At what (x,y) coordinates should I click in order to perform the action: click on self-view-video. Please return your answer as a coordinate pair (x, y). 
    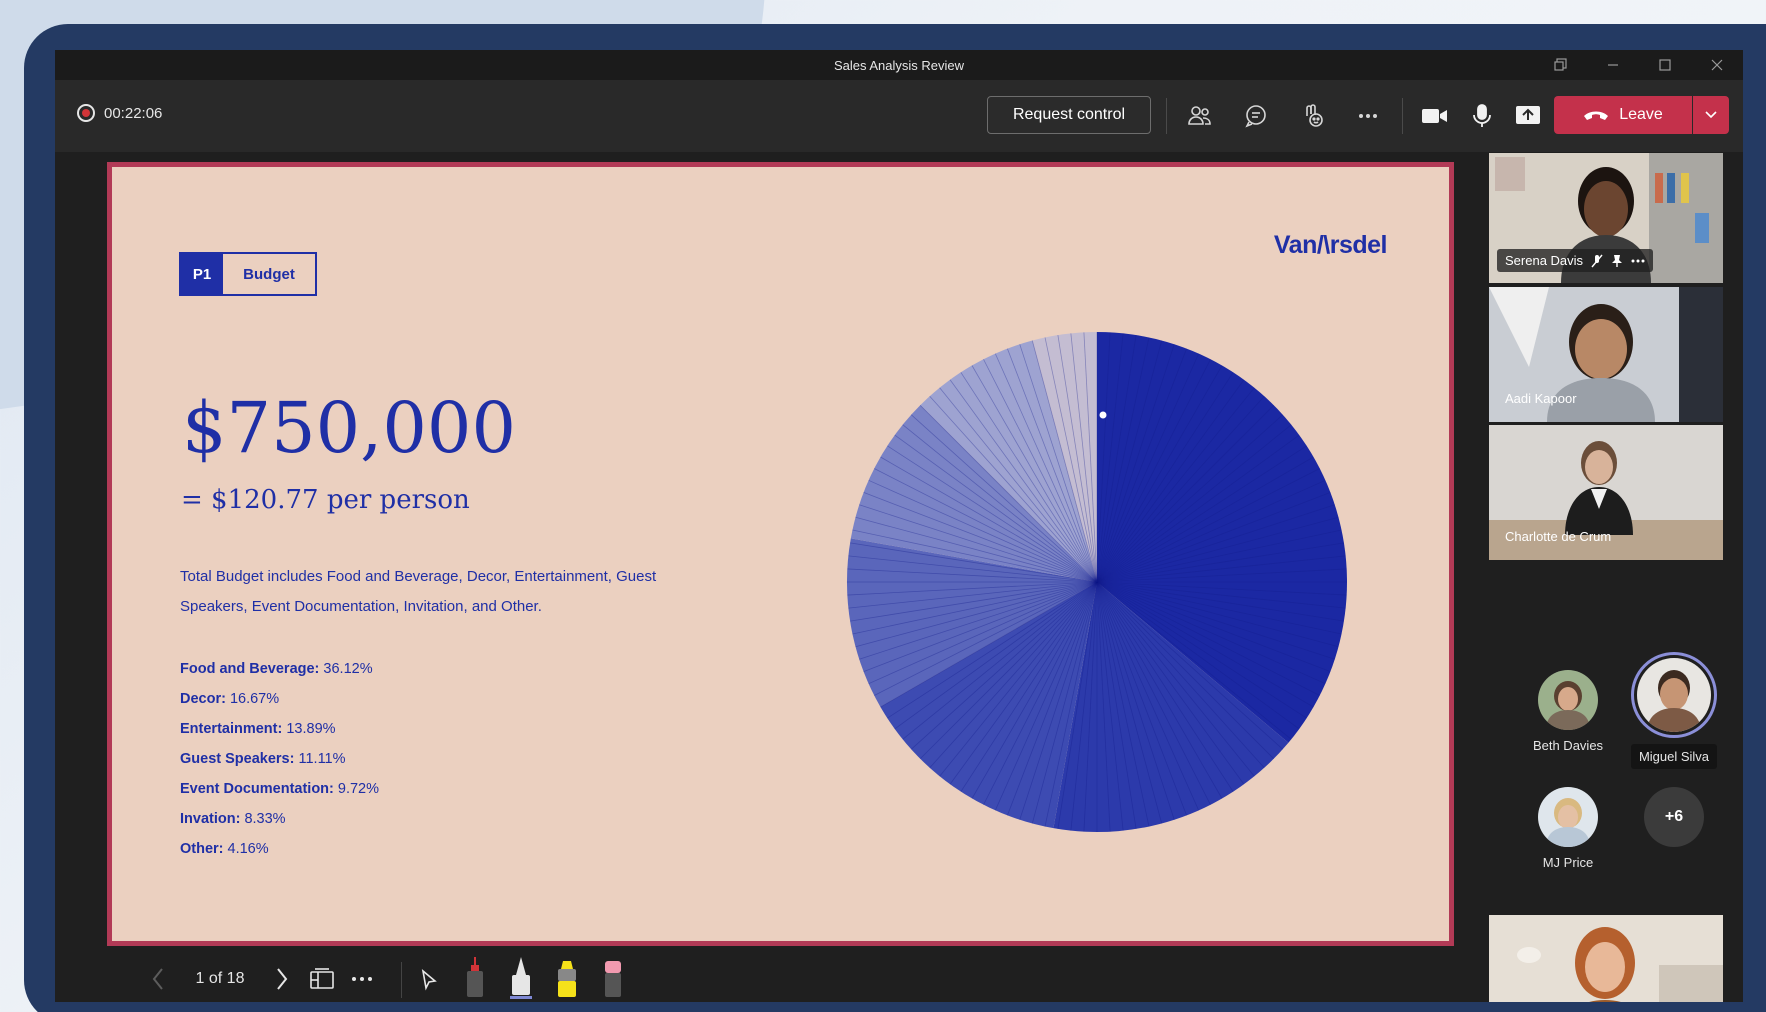
    Looking at the image, I should click on (1606, 958).